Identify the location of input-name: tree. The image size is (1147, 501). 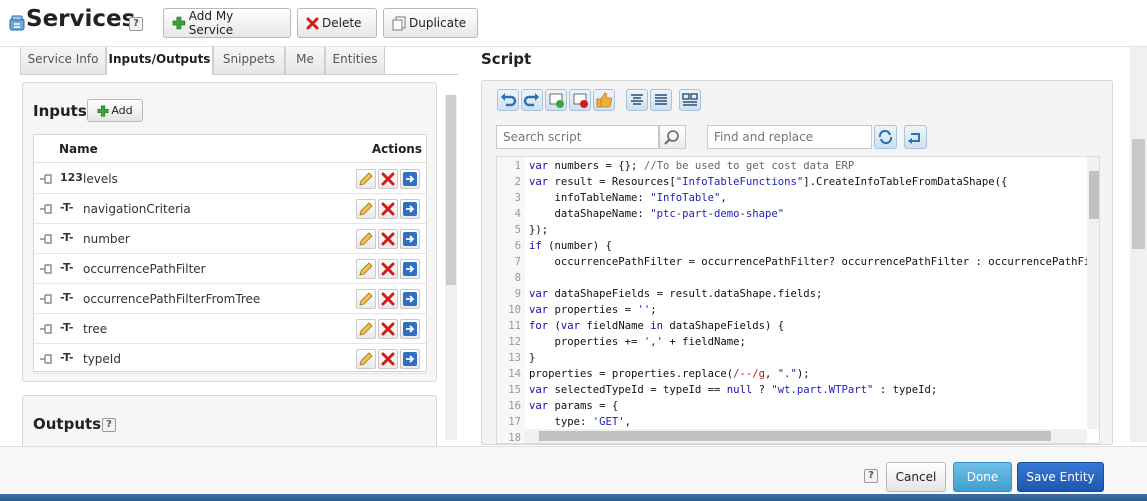
(95, 329).